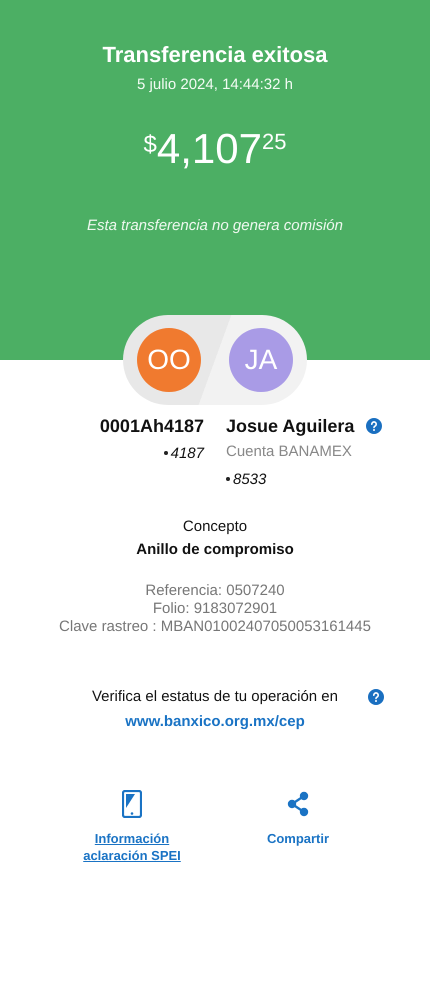 The height and width of the screenshot is (1000, 430). I want to click on concept-value: Anillo de compromiso, so click(215, 549).